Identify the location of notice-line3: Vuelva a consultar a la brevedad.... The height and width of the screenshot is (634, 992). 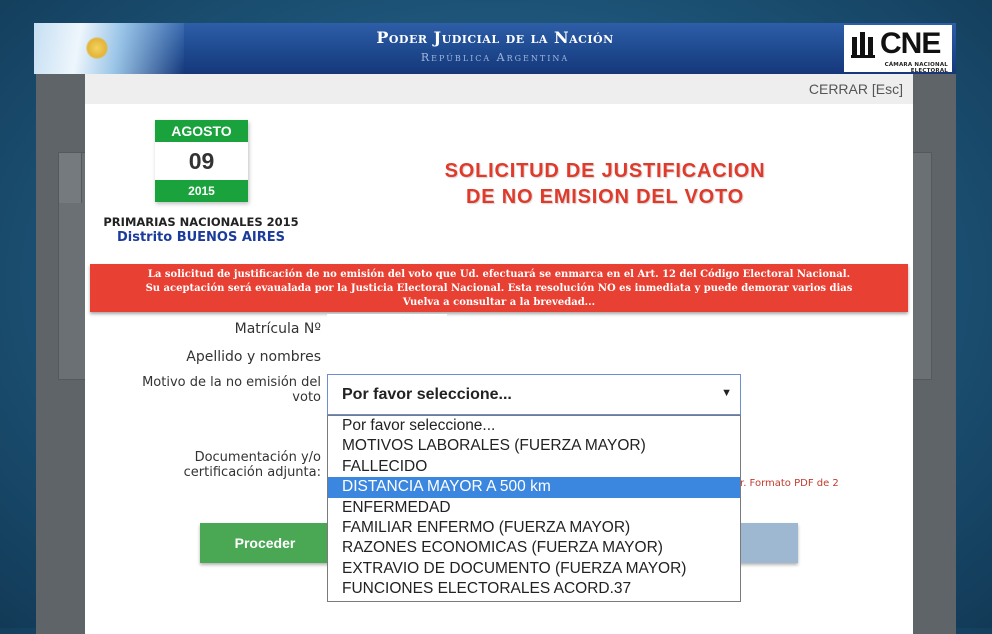
(499, 302).